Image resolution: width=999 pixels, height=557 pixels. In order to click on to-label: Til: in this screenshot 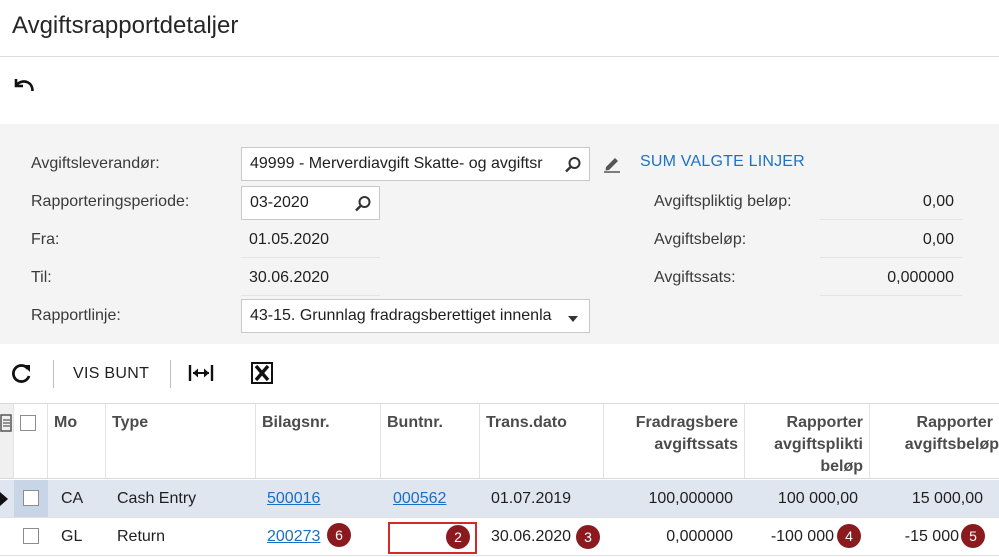, I will do `click(41, 277)`.